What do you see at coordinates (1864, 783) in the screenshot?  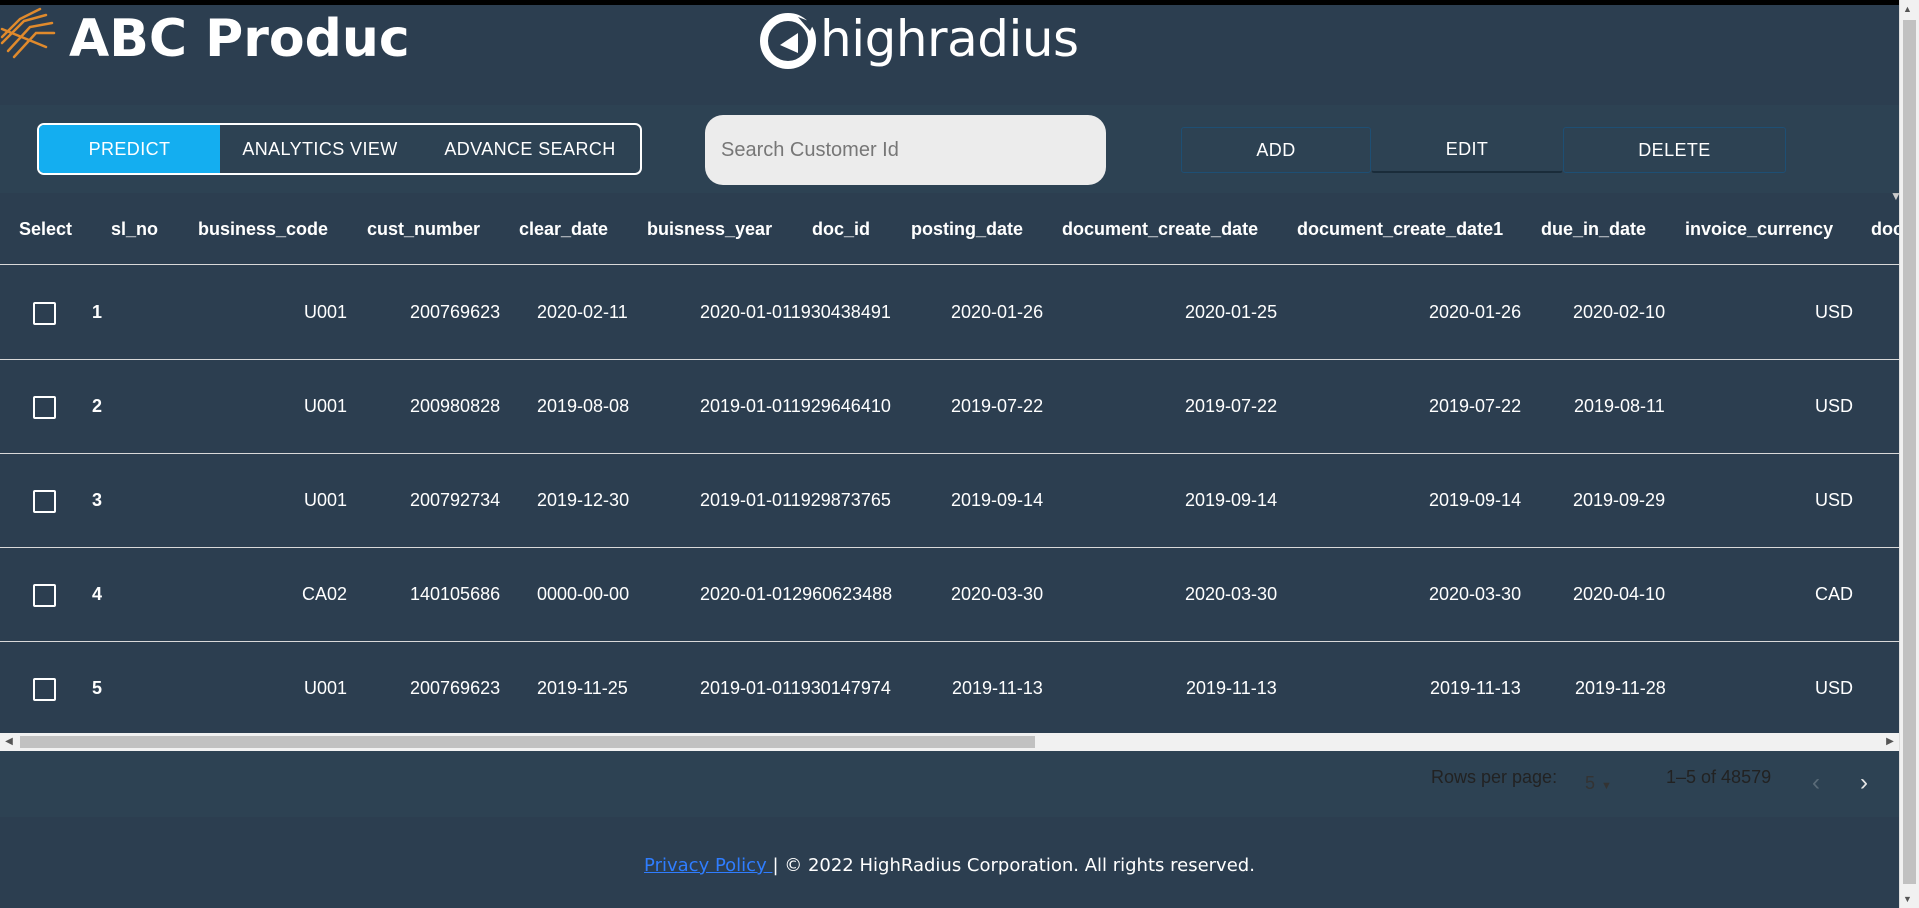 I see `chevron-right-icon: ›` at bounding box center [1864, 783].